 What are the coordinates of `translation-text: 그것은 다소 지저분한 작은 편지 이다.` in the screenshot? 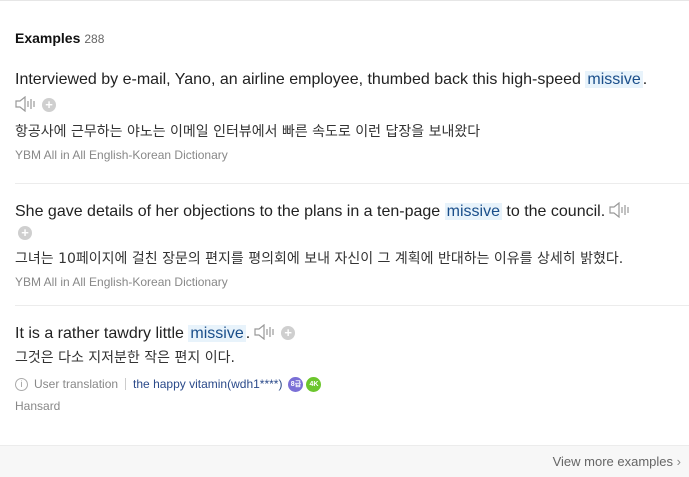 It's located at (125, 358).